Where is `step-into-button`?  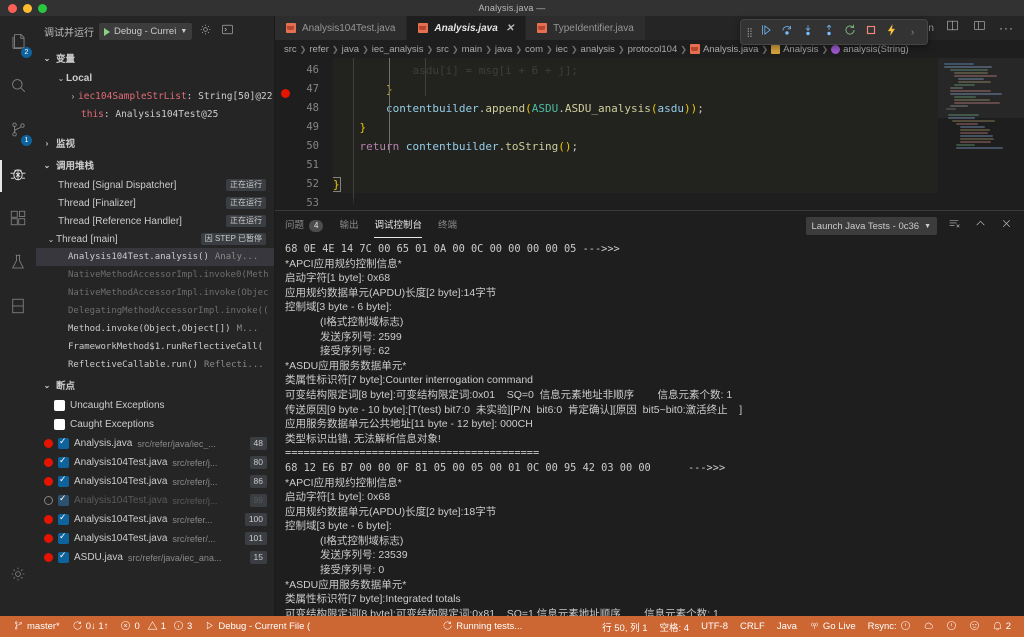 step-into-button is located at coordinates (807, 32).